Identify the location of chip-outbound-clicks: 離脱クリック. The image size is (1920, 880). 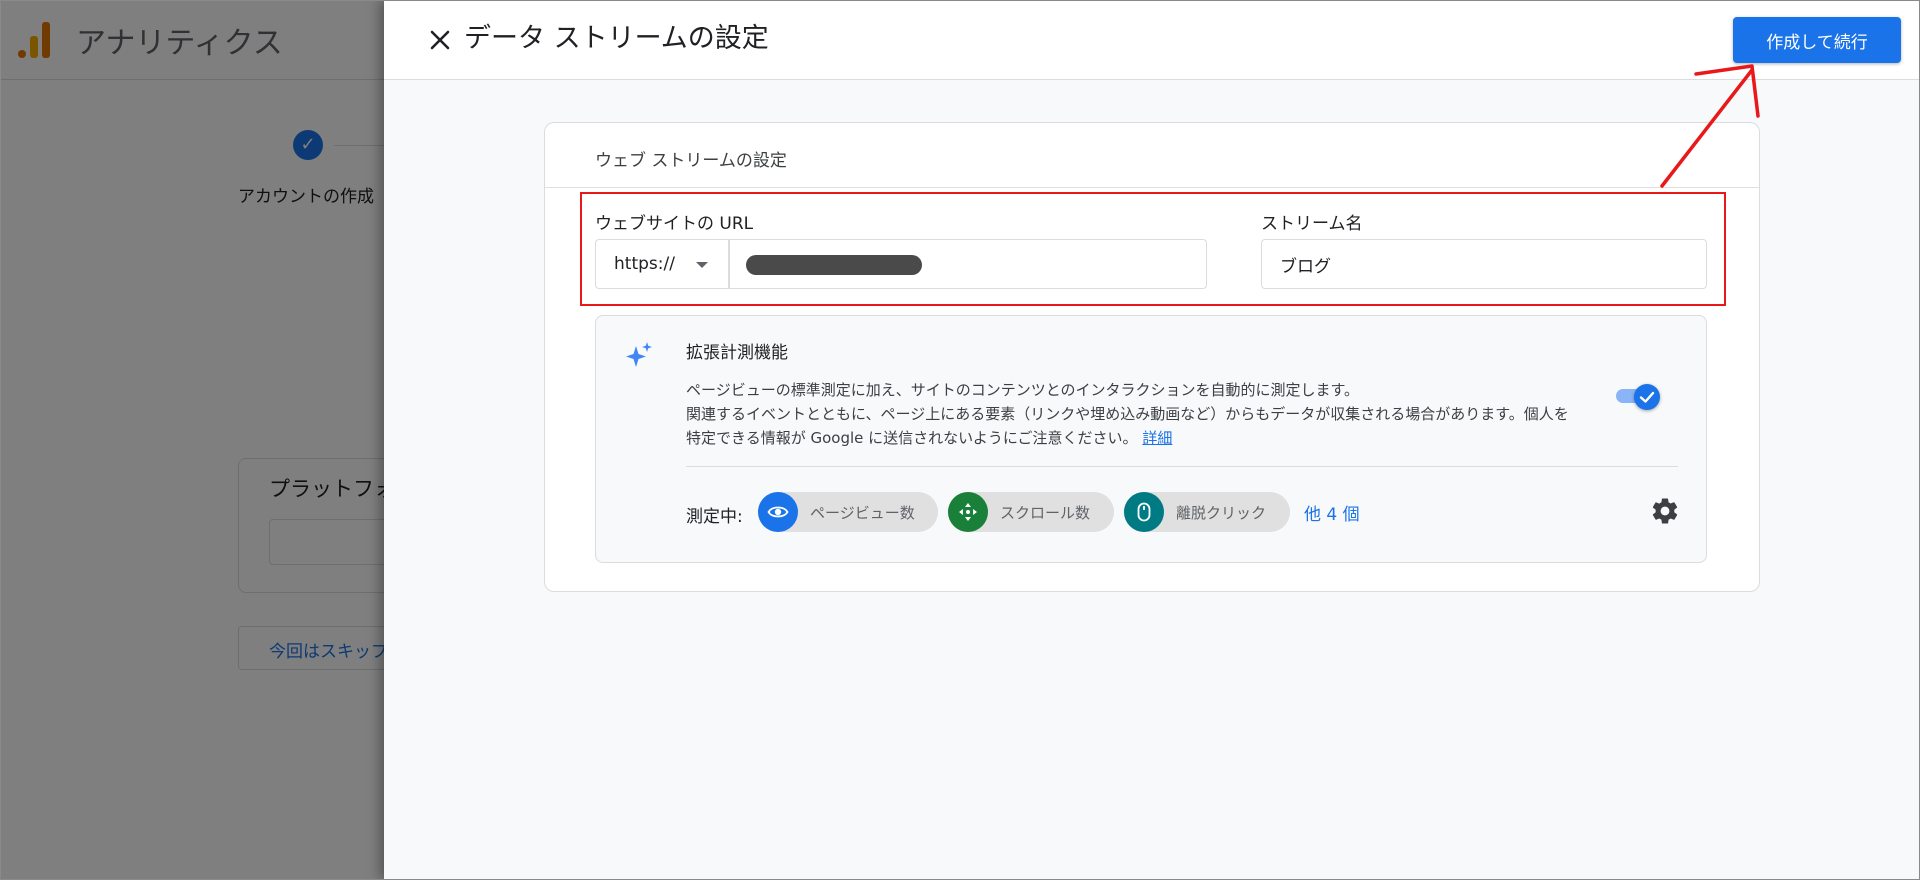
(1207, 512).